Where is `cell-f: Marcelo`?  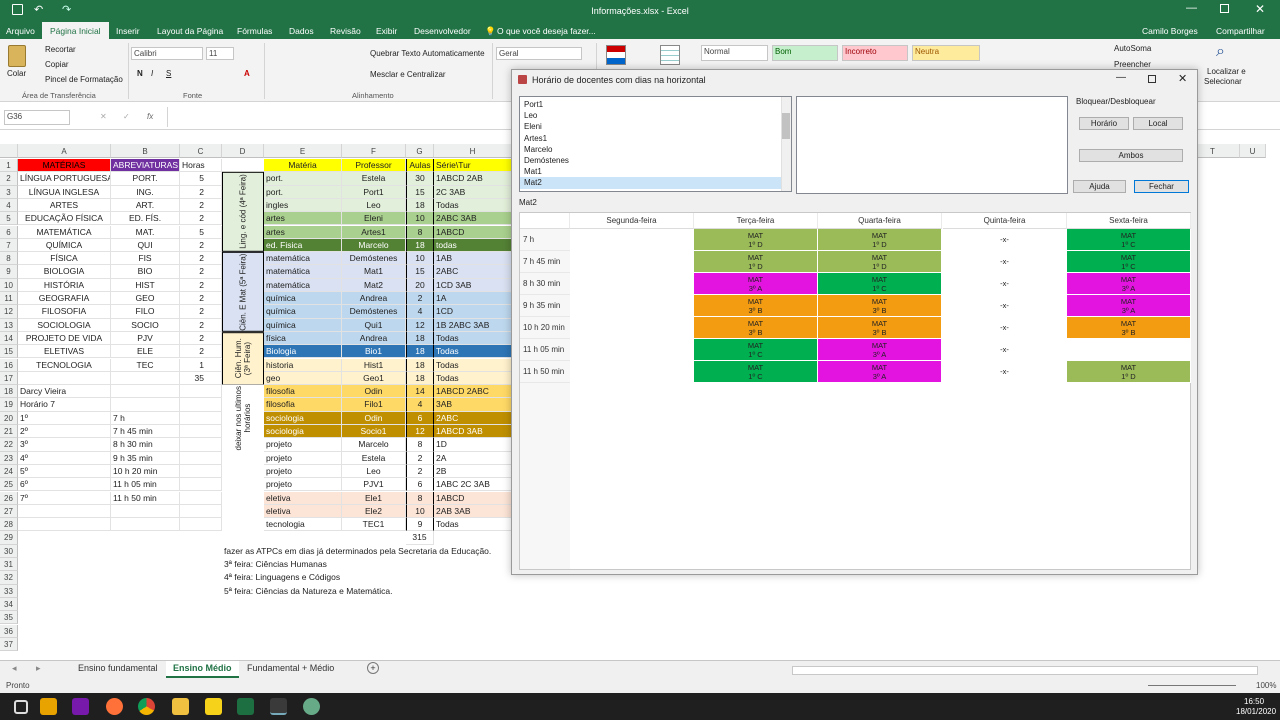
cell-f: Marcelo is located at coordinates (374, 245).